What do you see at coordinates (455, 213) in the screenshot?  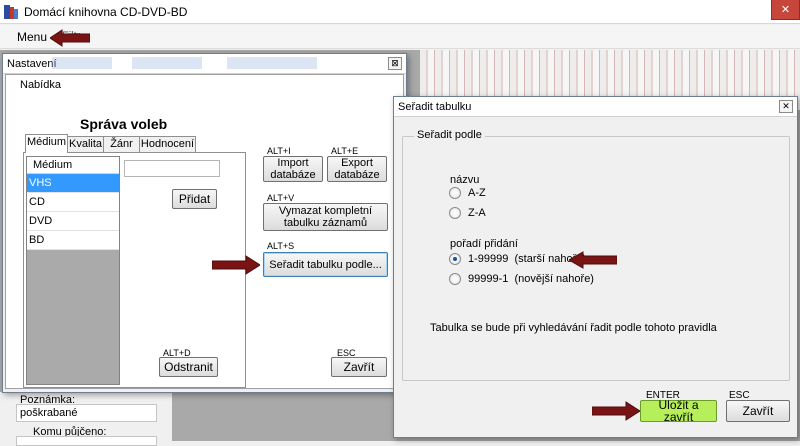 I see `radio-z-a-button` at bounding box center [455, 213].